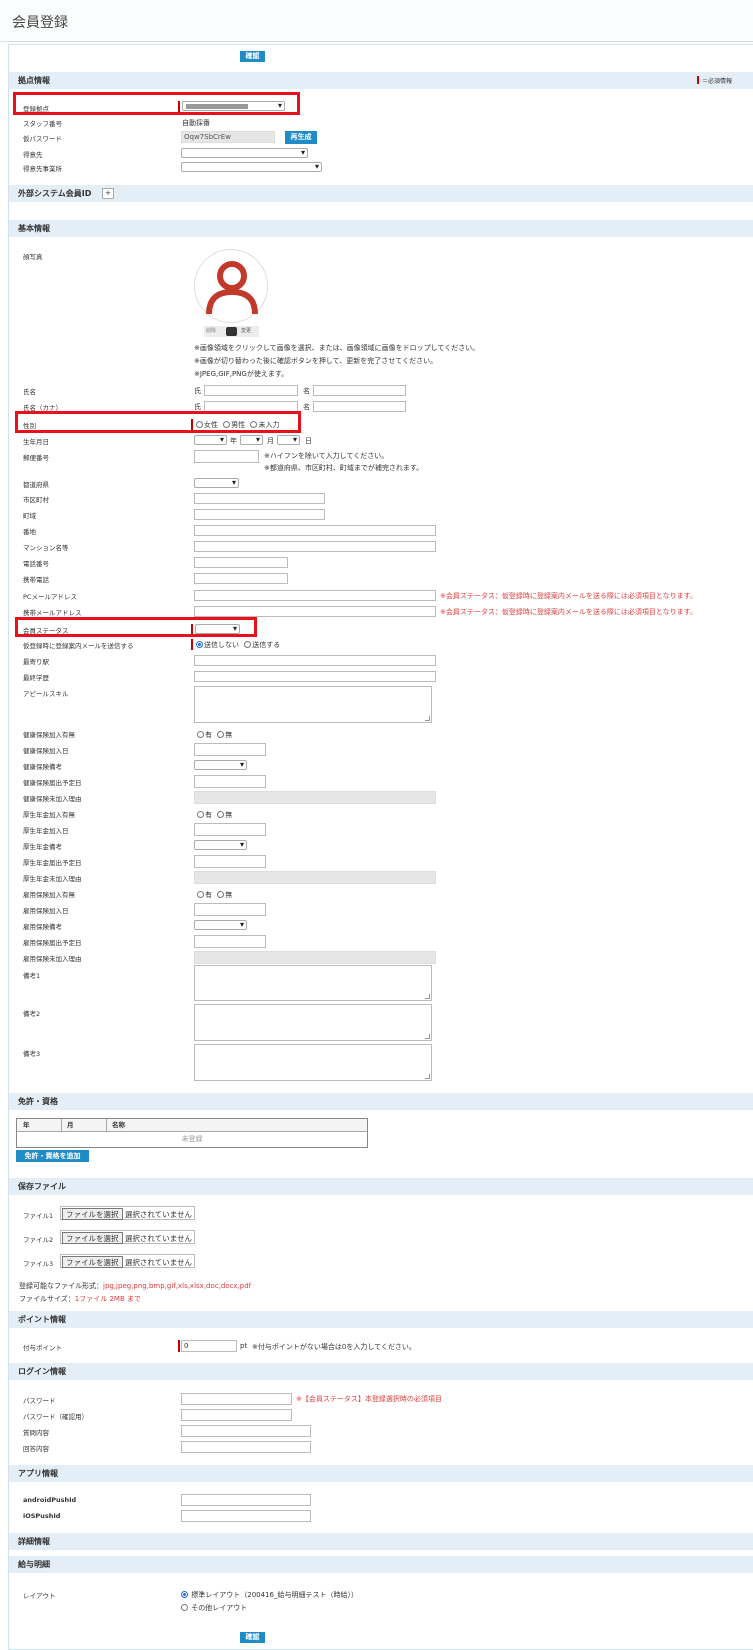 The width and height of the screenshot is (753, 1650). I want to click on section-files: 保存ファイル, so click(381, 1186).